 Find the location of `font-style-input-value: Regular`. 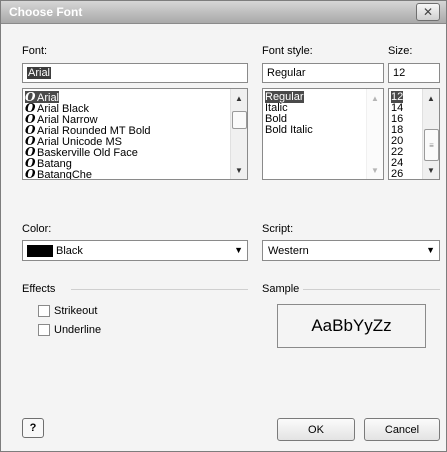

font-style-input-value: Regular is located at coordinates (286, 73).